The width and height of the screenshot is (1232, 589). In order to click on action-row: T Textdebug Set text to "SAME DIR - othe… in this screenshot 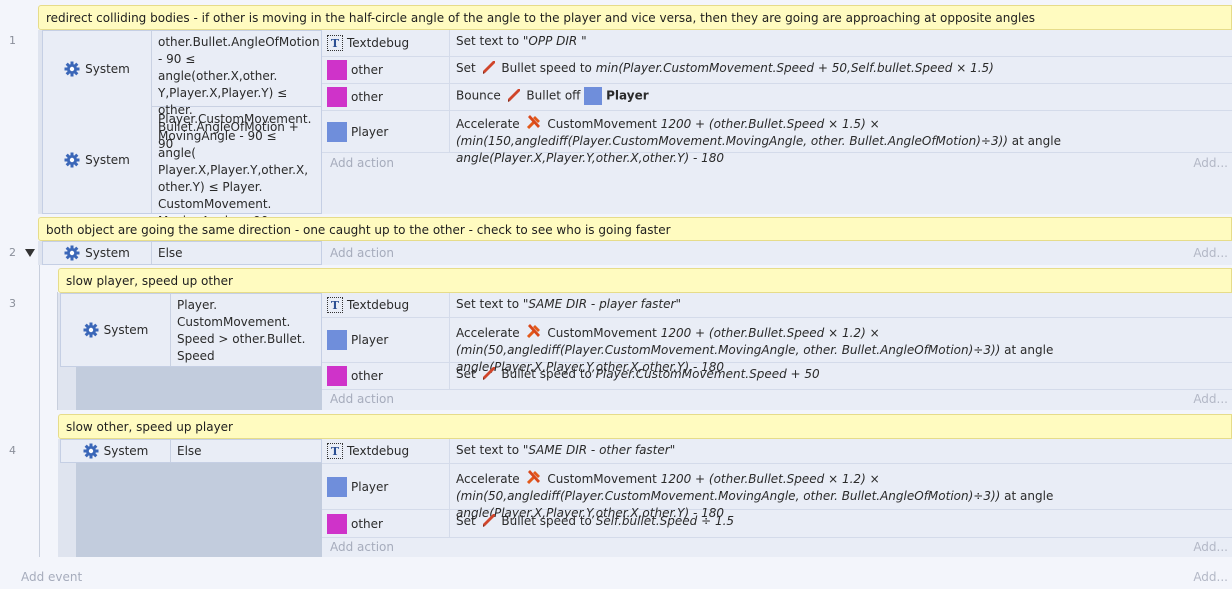, I will do `click(777, 451)`.